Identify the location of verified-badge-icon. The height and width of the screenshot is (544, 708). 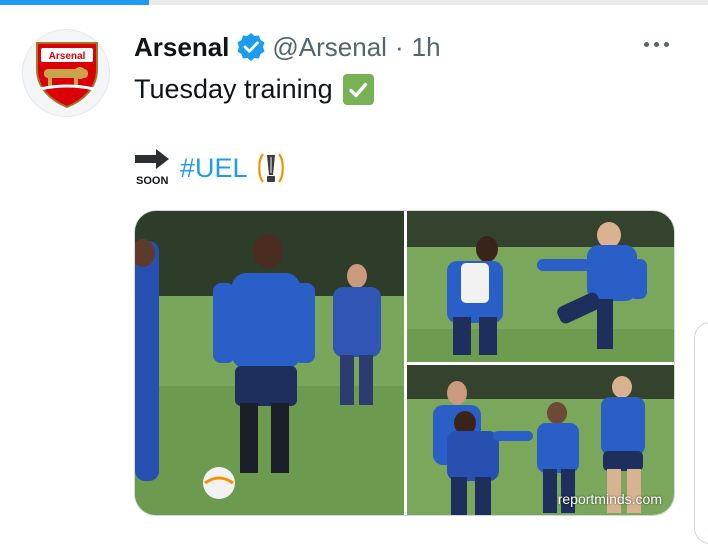
(251, 47).